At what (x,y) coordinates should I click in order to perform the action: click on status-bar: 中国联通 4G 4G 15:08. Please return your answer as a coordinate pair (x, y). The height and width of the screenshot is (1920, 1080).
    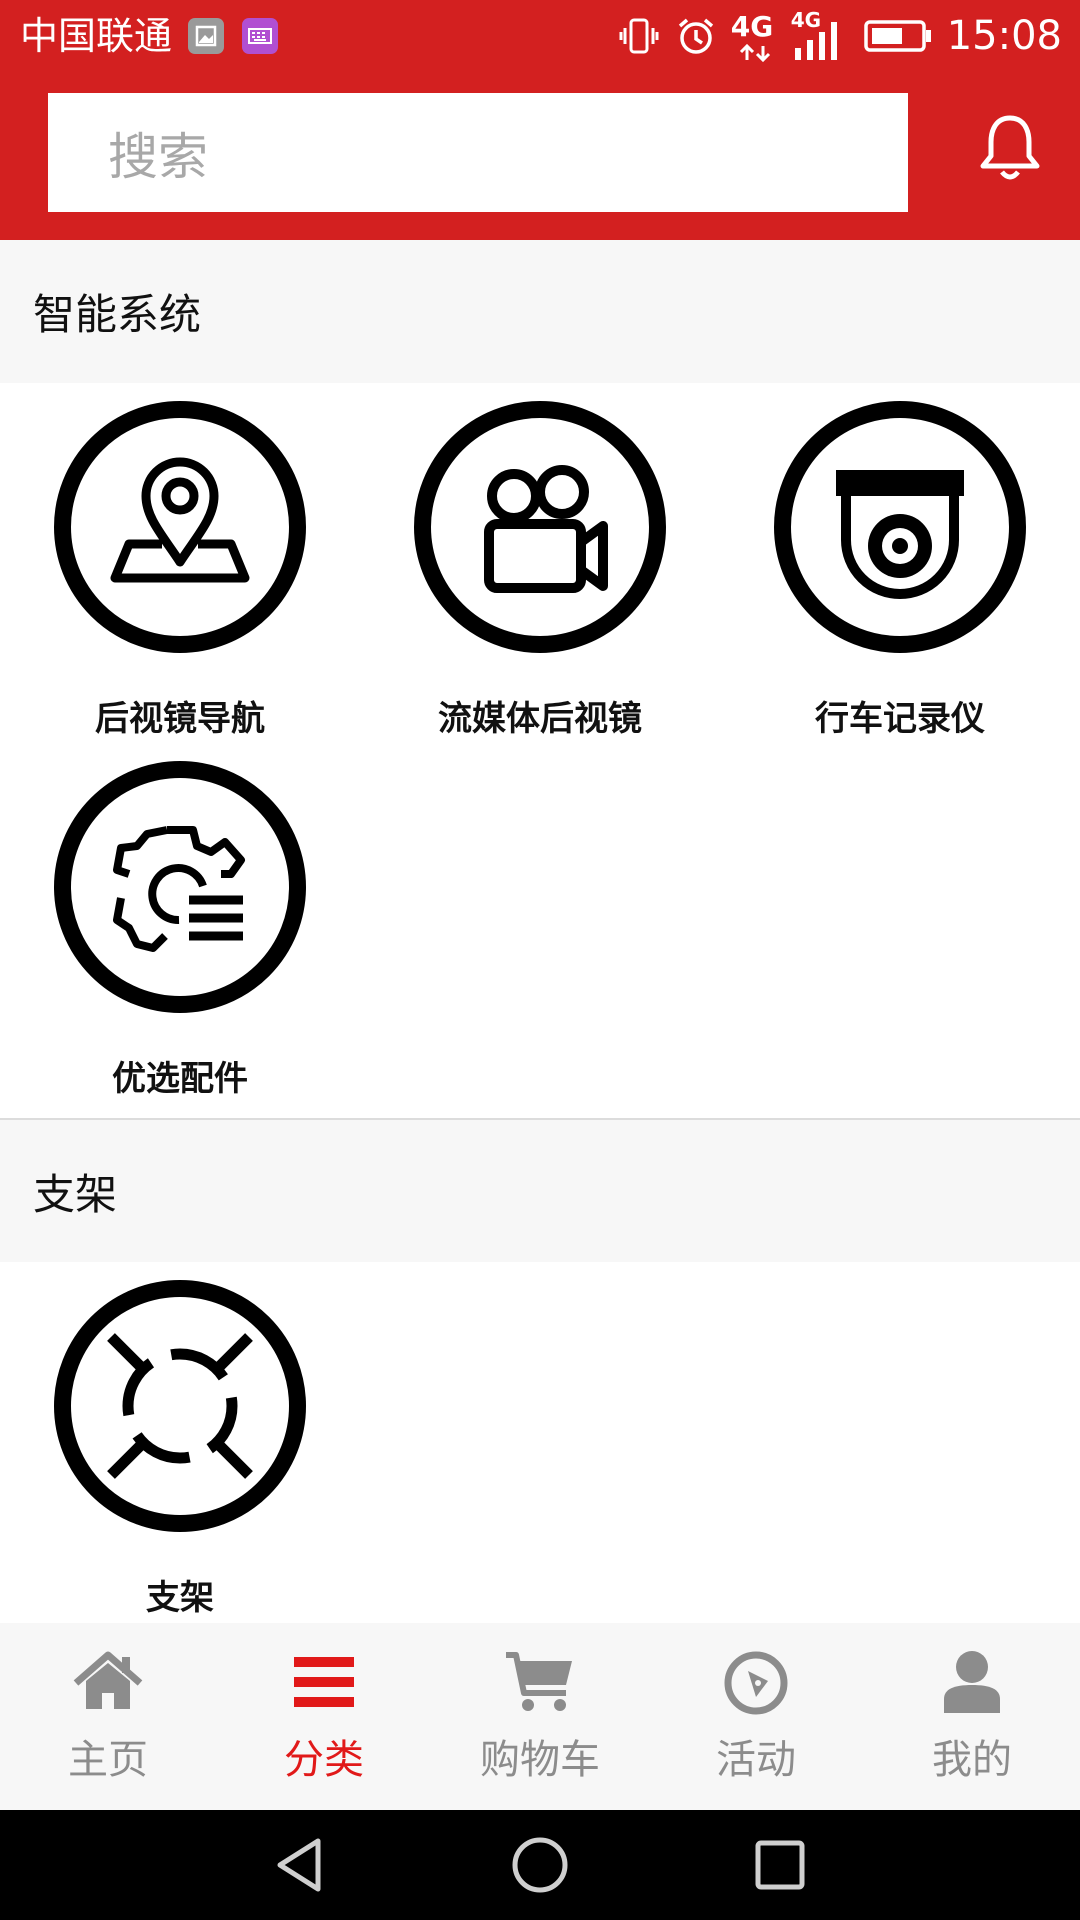
    Looking at the image, I should click on (540, 36).